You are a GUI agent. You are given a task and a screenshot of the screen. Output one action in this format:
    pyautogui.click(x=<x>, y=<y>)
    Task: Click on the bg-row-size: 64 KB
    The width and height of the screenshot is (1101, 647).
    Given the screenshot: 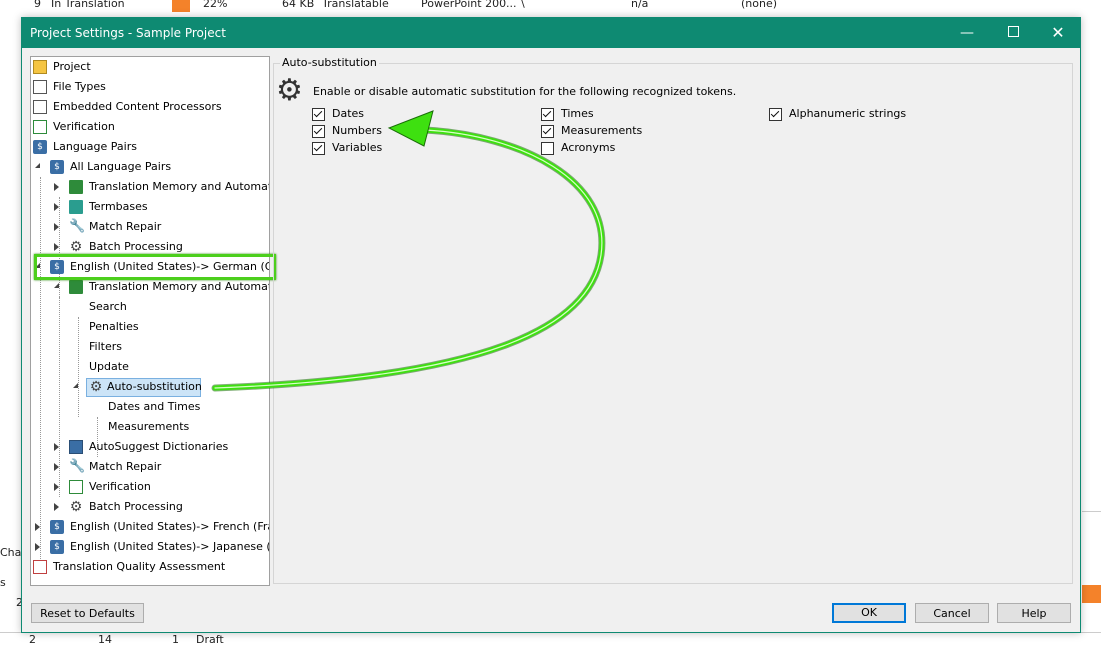 What is the action you would take?
    pyautogui.click(x=298, y=5)
    